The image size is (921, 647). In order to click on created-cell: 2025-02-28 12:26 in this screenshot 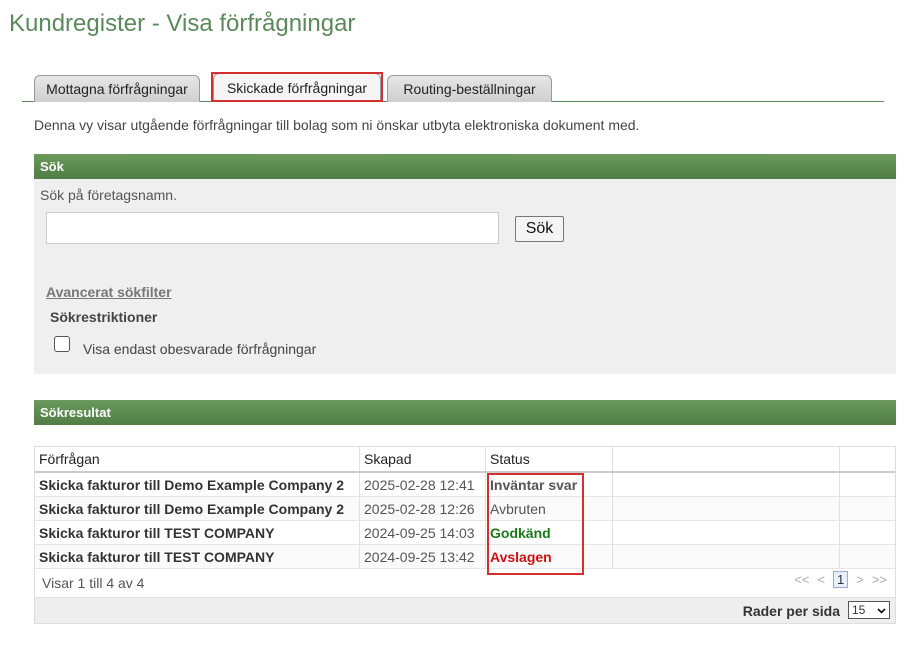, I will do `click(423, 508)`.